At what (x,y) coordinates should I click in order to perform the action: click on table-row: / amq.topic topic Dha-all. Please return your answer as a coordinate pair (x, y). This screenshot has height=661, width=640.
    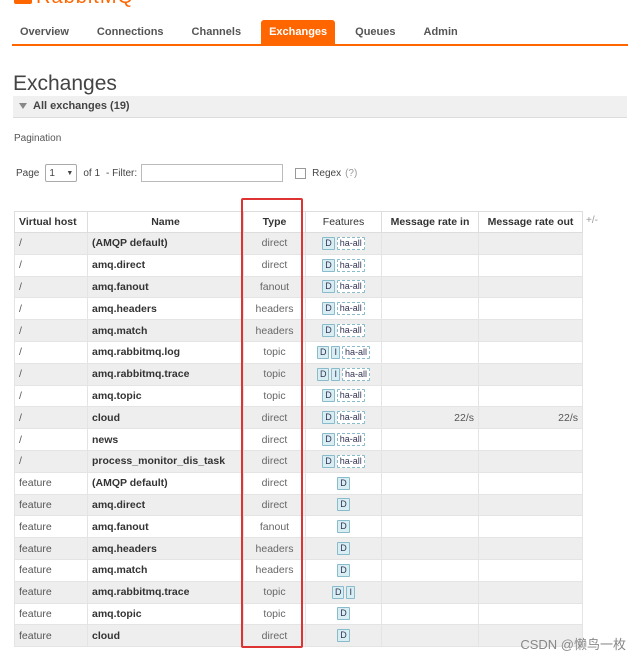
    Looking at the image, I should click on (298, 396).